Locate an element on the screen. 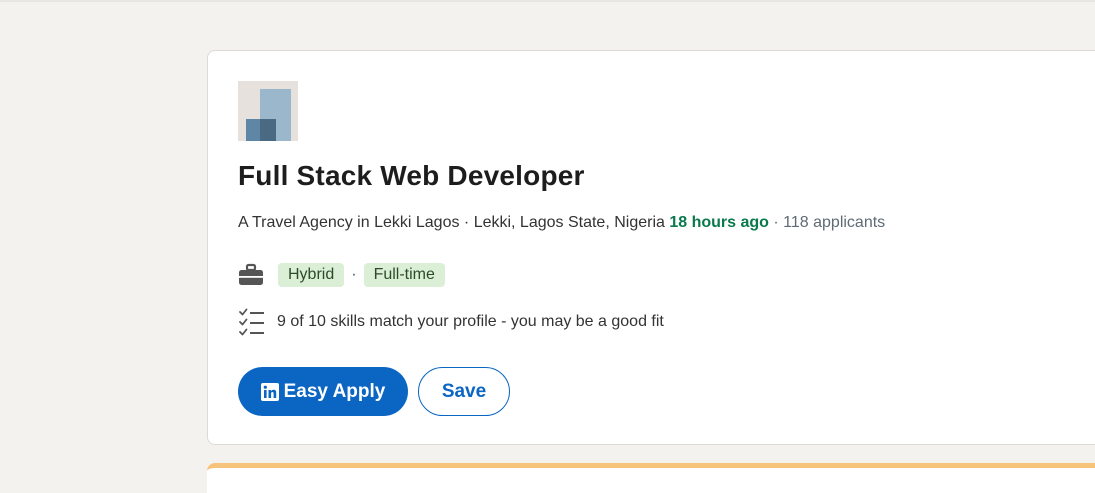 This screenshot has height=493, width=1095. save-button: Save is located at coordinates (464, 391).